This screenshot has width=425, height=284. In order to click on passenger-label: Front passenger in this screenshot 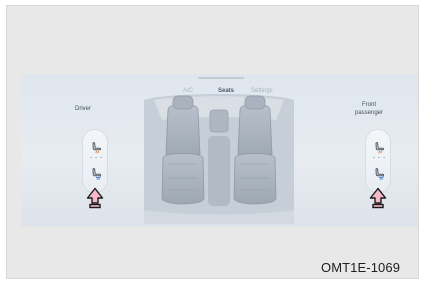, I will do `click(369, 109)`.